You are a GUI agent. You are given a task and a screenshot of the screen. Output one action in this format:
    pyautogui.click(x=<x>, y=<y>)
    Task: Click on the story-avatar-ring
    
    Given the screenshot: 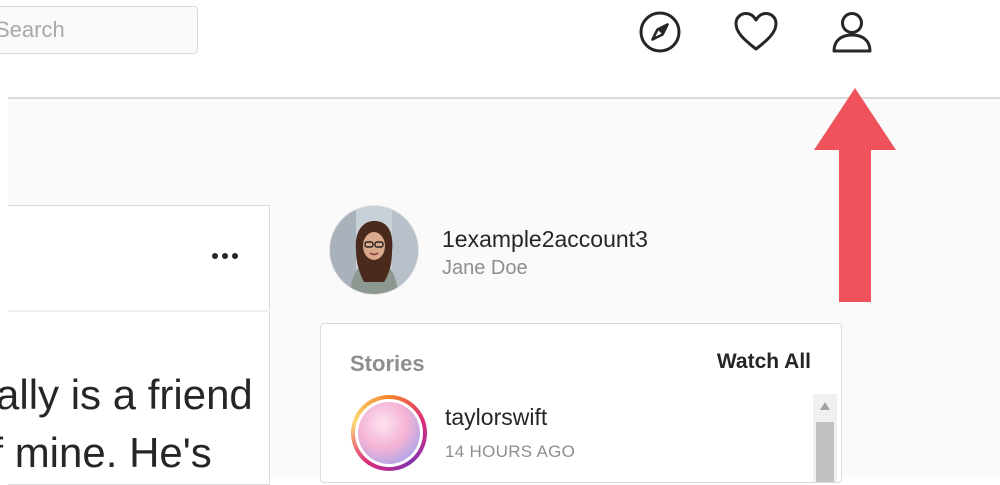 What is the action you would take?
    pyautogui.click(x=389, y=433)
    